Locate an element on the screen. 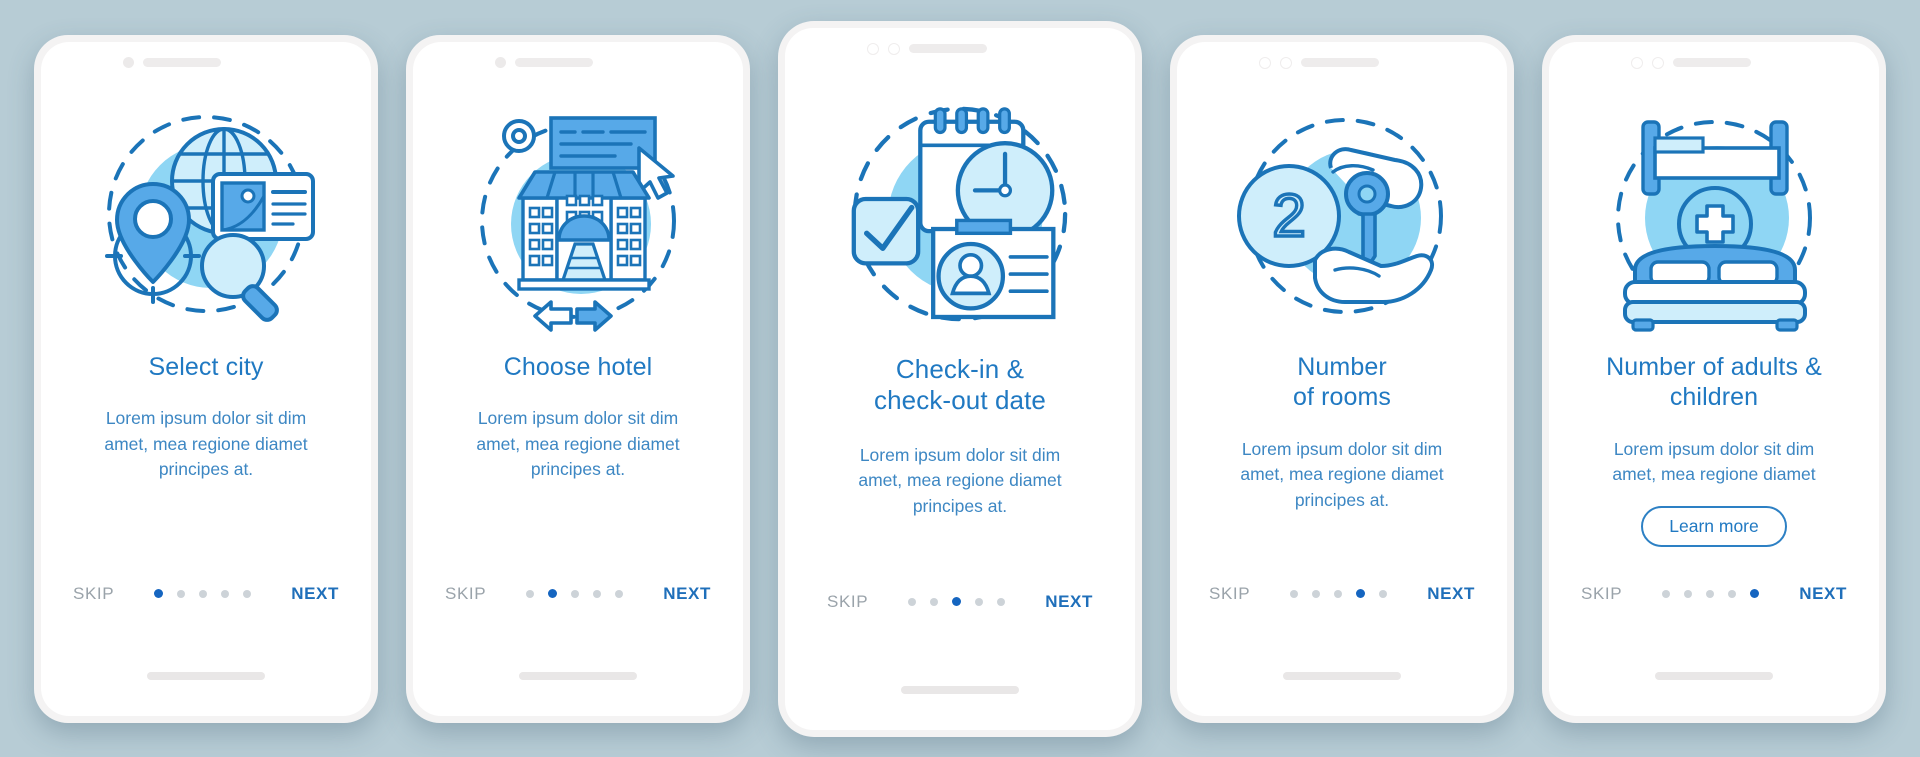  calendar-clock-idcard-icon is located at coordinates (960, 214).